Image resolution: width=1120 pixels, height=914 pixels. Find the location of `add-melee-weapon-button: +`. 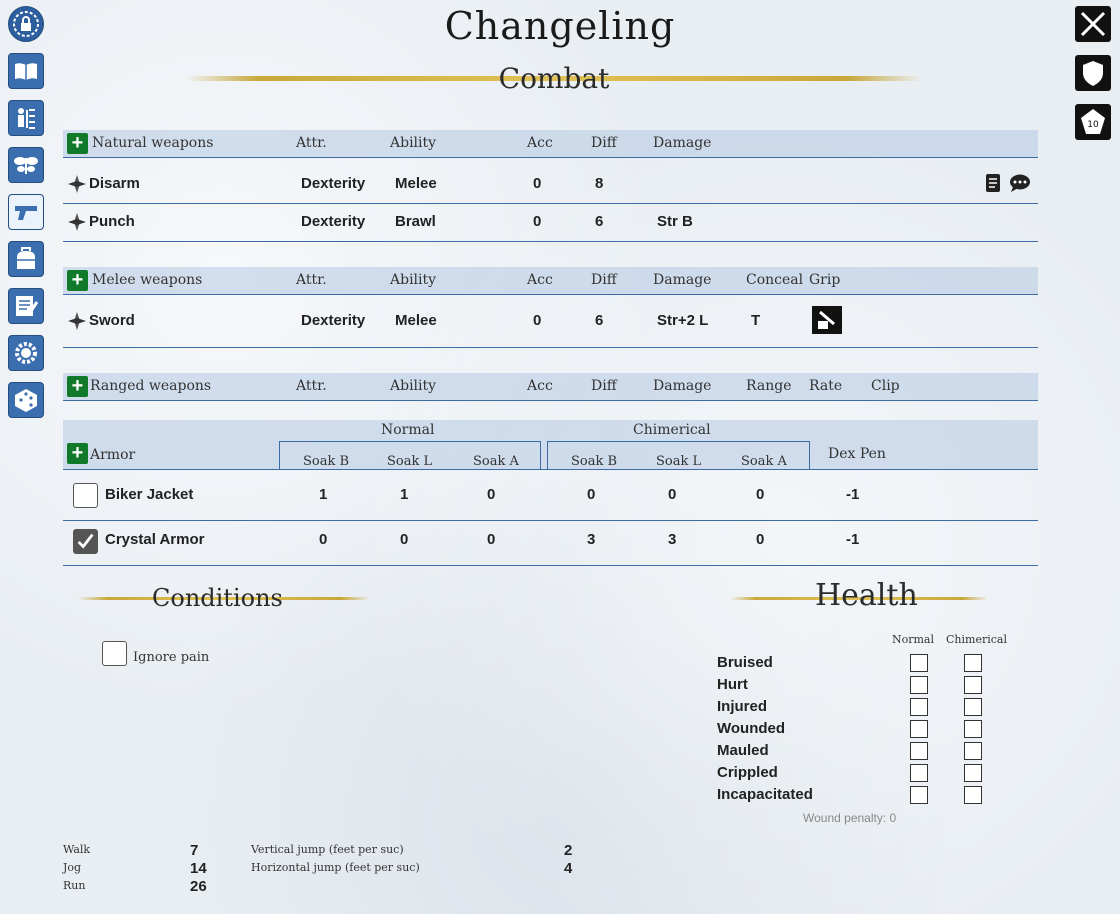

add-melee-weapon-button: + is located at coordinates (77, 280).